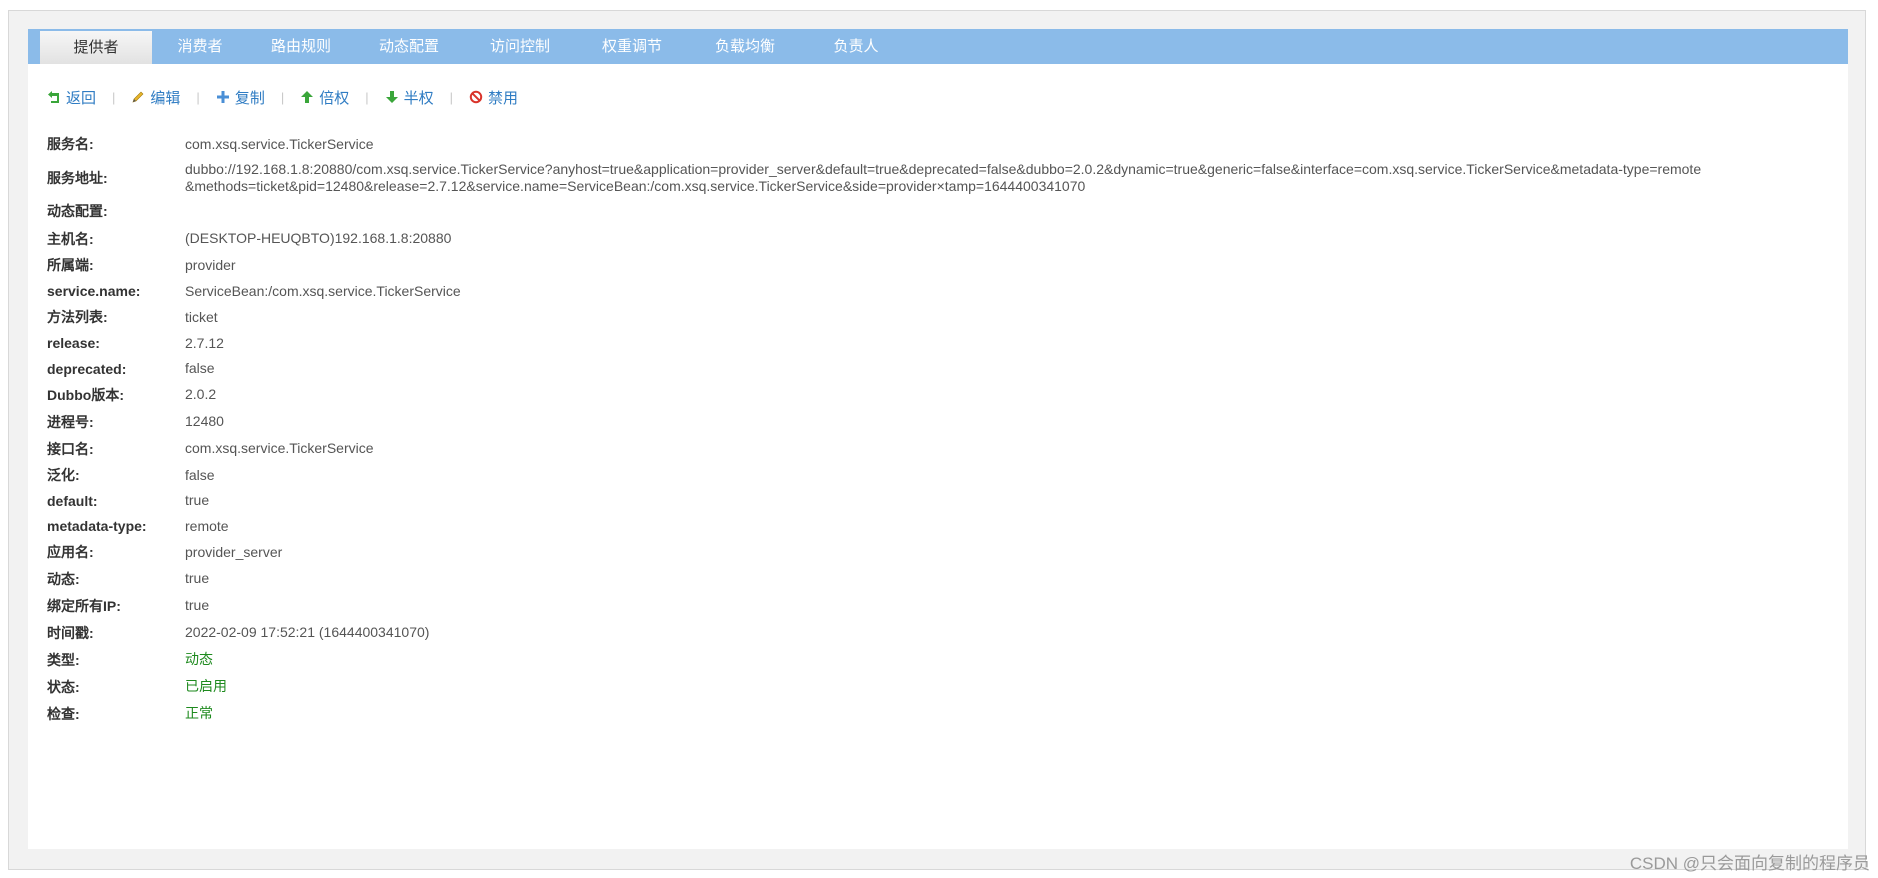 This screenshot has width=1878, height=878. What do you see at coordinates (418, 98) in the screenshot?
I see `half-weight-label: 半权` at bounding box center [418, 98].